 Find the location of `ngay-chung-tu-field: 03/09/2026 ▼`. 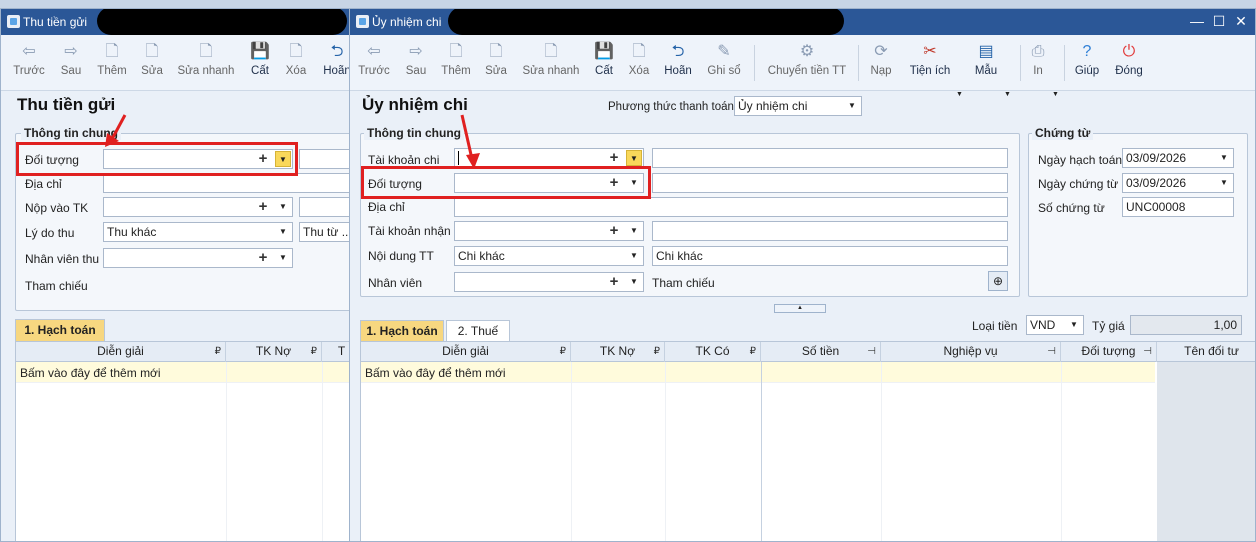

ngay-chung-tu-field: 03/09/2026 ▼ is located at coordinates (1178, 183).